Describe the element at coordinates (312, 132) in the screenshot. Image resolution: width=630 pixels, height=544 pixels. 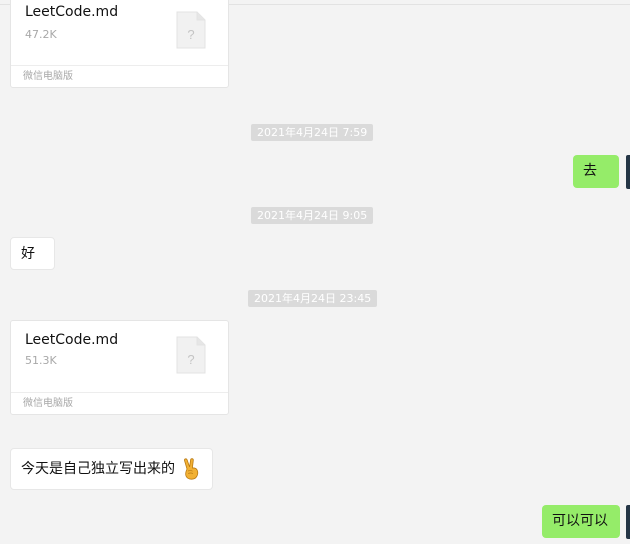
I see `timestamp: 2021年4月24日 7:59` at that location.